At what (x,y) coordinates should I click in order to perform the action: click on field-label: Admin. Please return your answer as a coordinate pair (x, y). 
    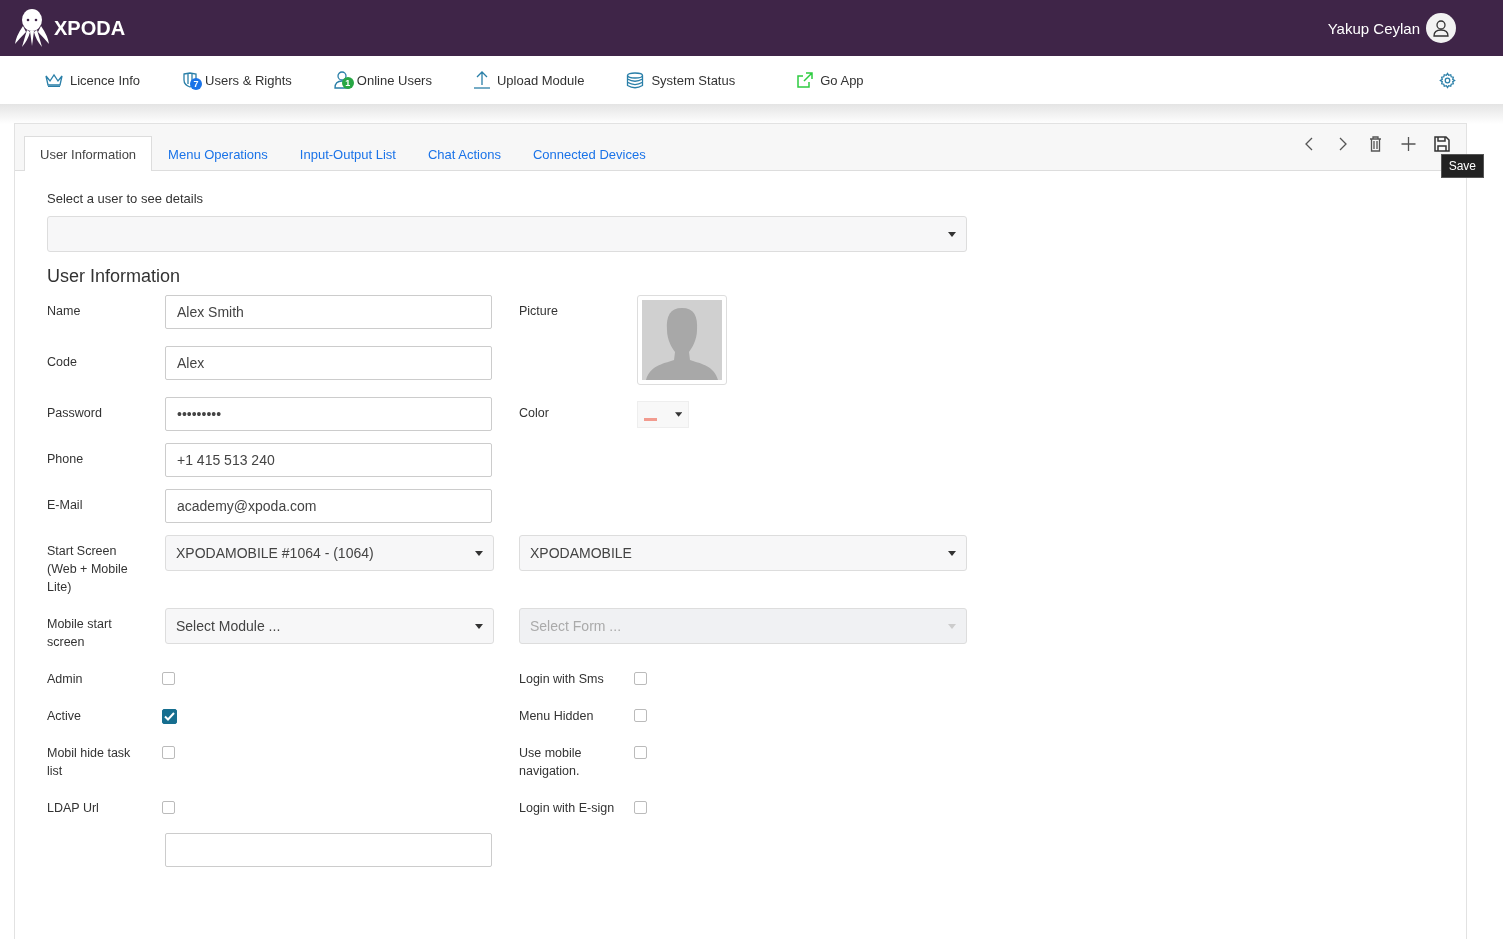
    Looking at the image, I should click on (65, 679).